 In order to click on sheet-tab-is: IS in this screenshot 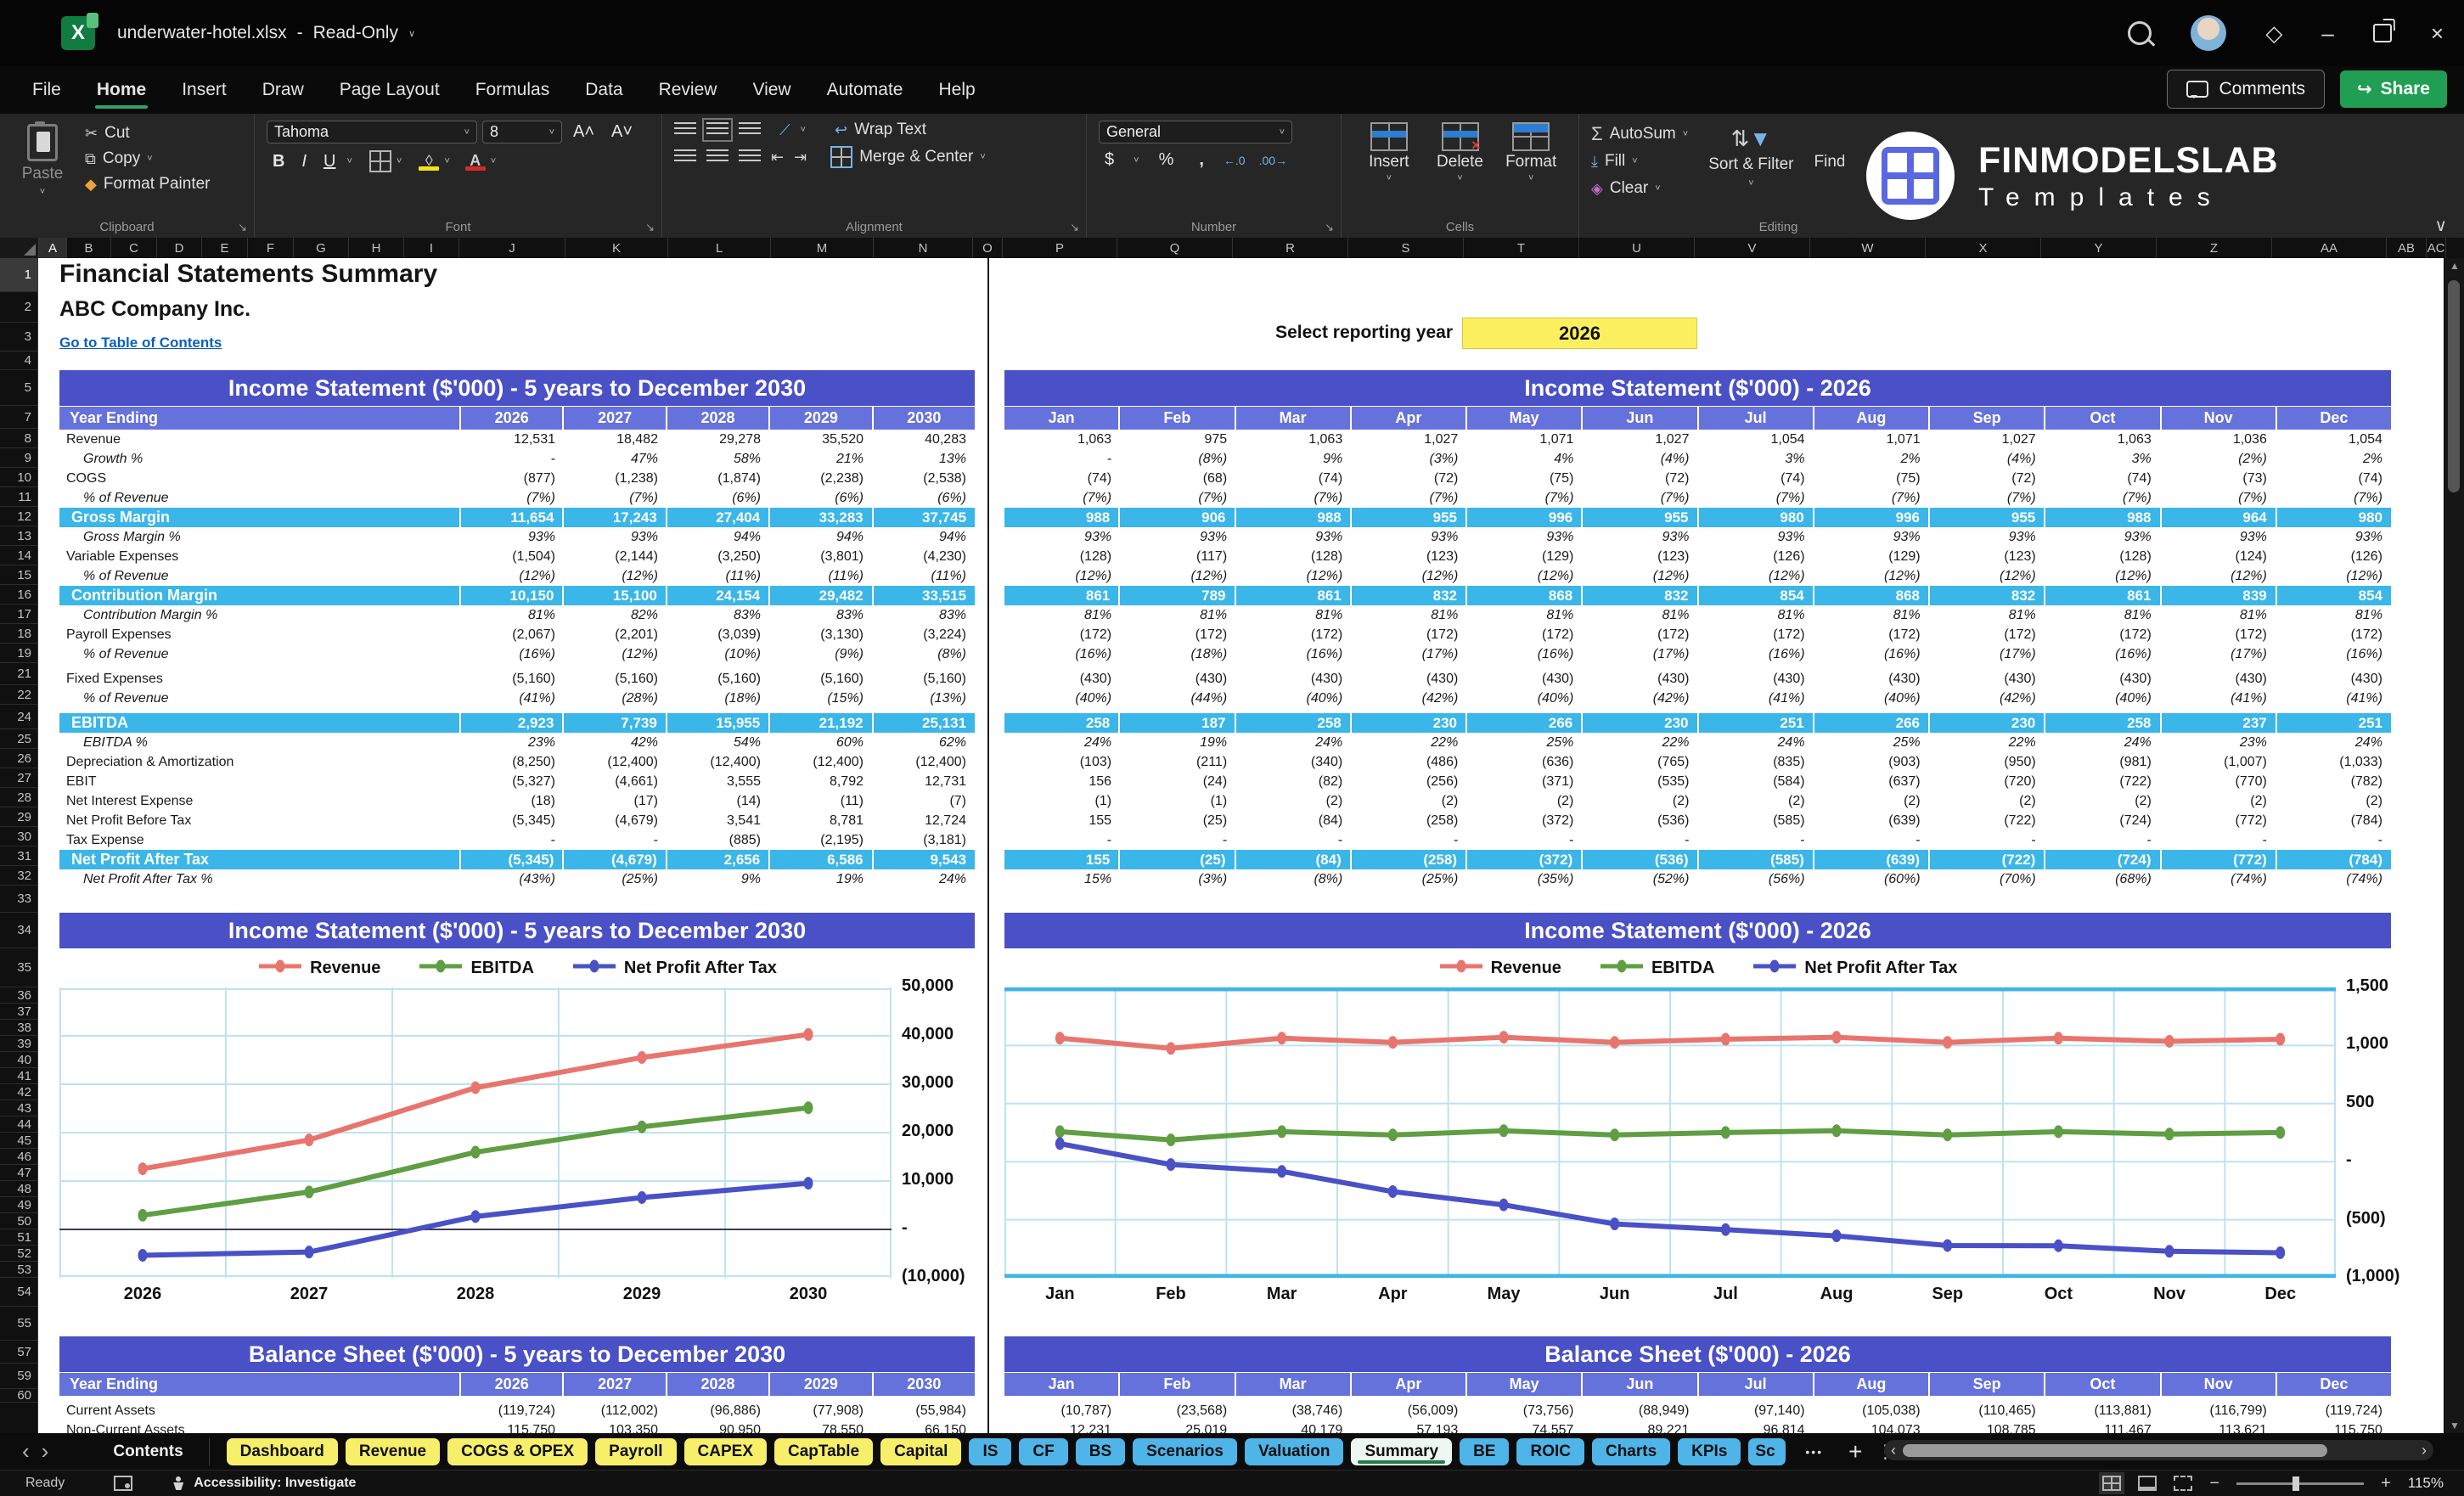, I will do `click(990, 1451)`.